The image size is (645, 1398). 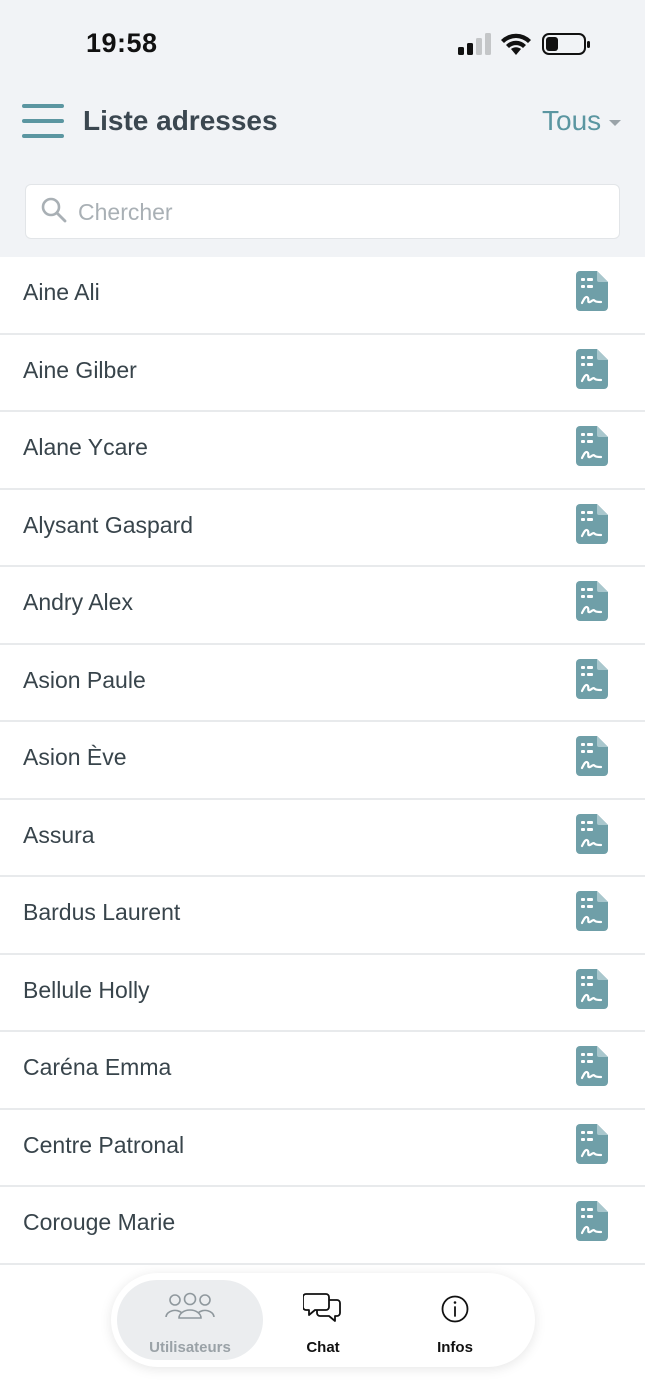 What do you see at coordinates (99, 1222) in the screenshot?
I see `contact-name: Corouge Marie` at bounding box center [99, 1222].